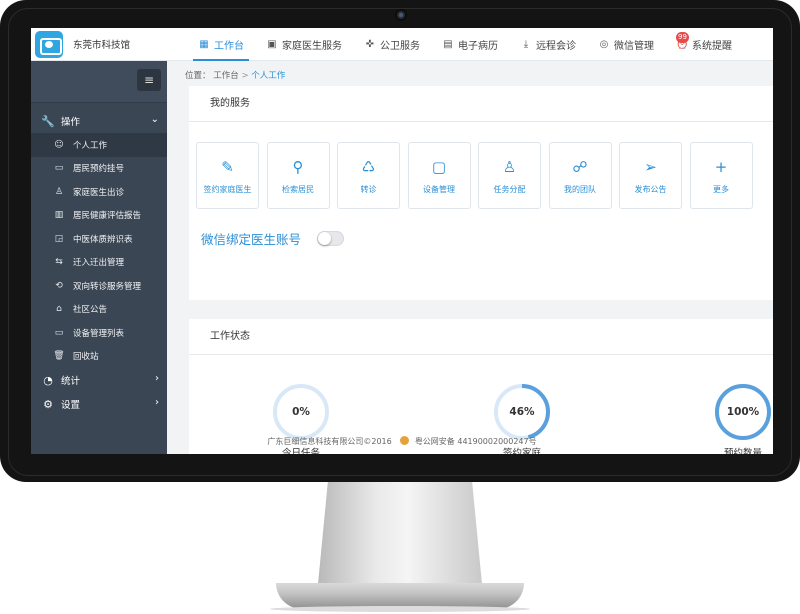 This screenshot has height=614, width=800. What do you see at coordinates (71, 381) in the screenshot?
I see `sidebar-group-label: 统计` at bounding box center [71, 381].